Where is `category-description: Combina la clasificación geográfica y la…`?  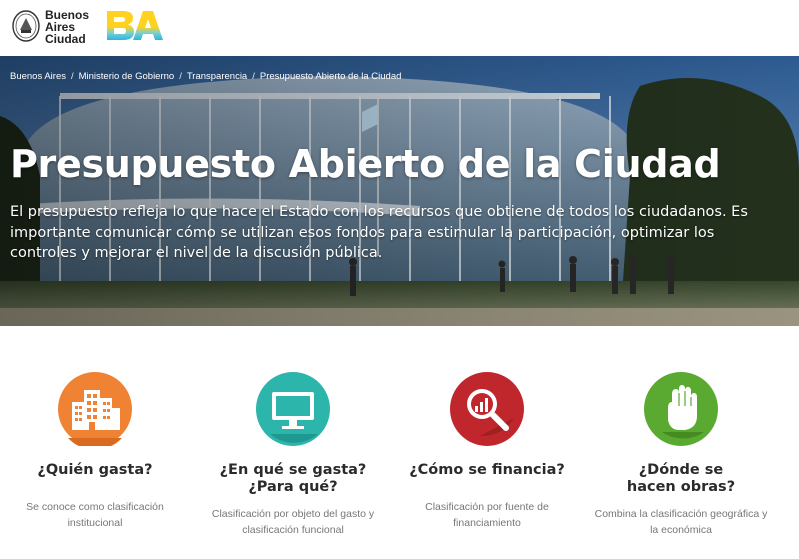 category-description: Combina la clasificación geográfica y la… is located at coordinates (681, 522).